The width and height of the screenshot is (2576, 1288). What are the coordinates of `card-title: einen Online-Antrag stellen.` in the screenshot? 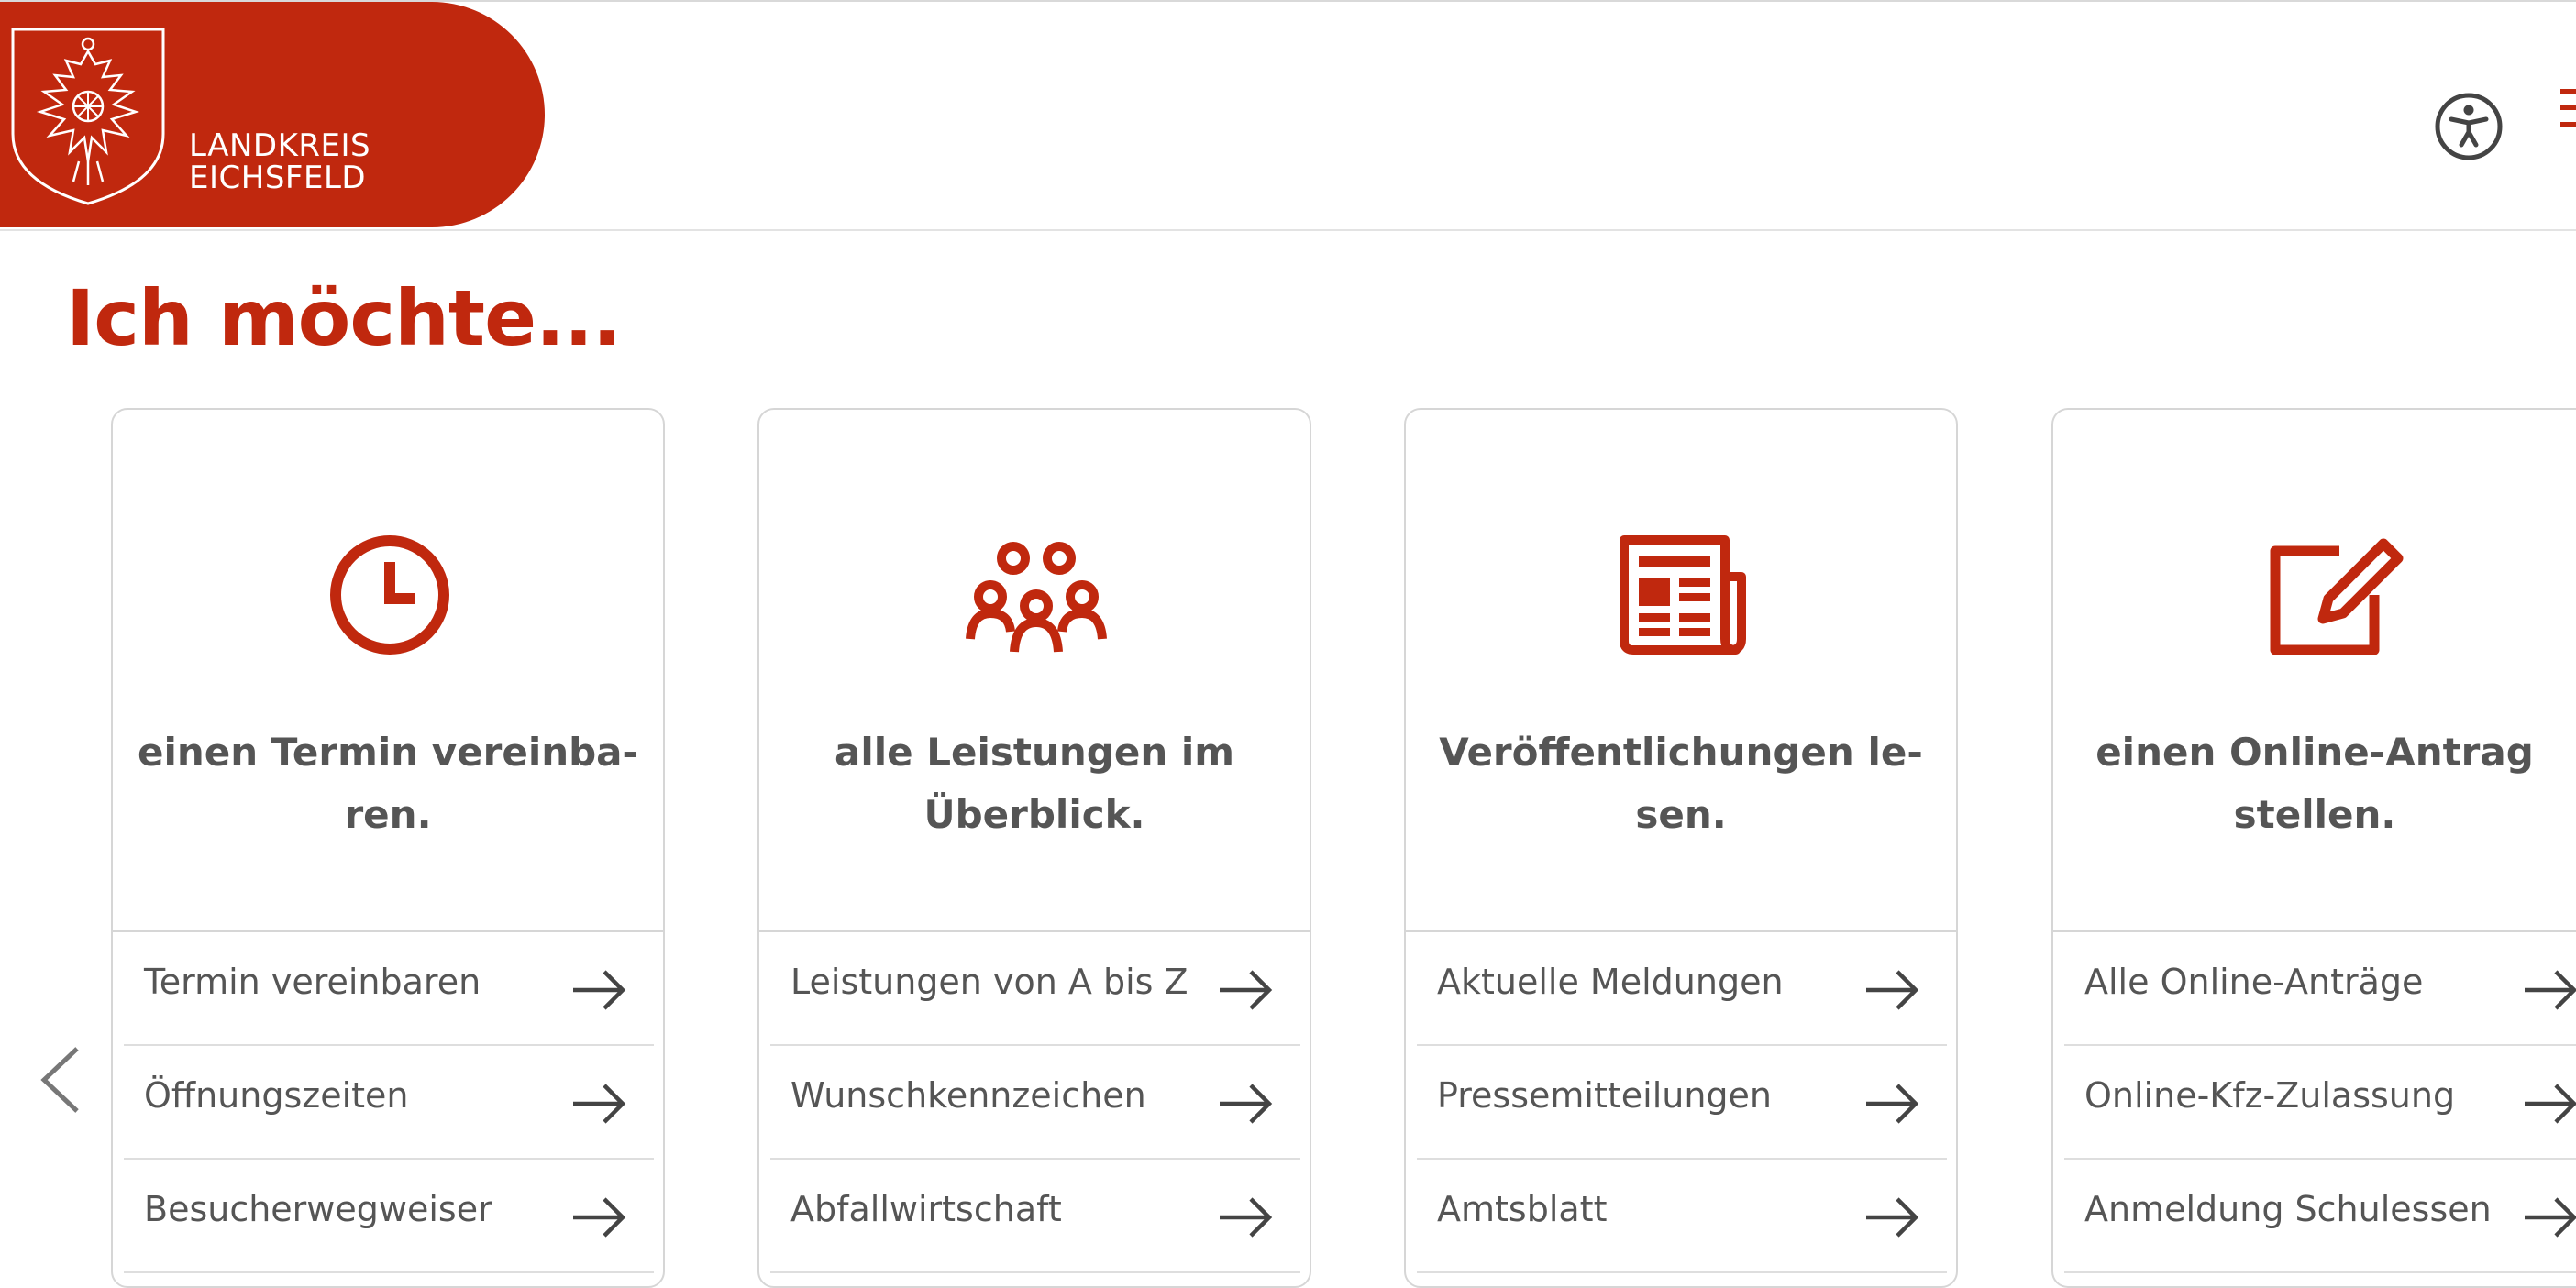 It's located at (2314, 784).